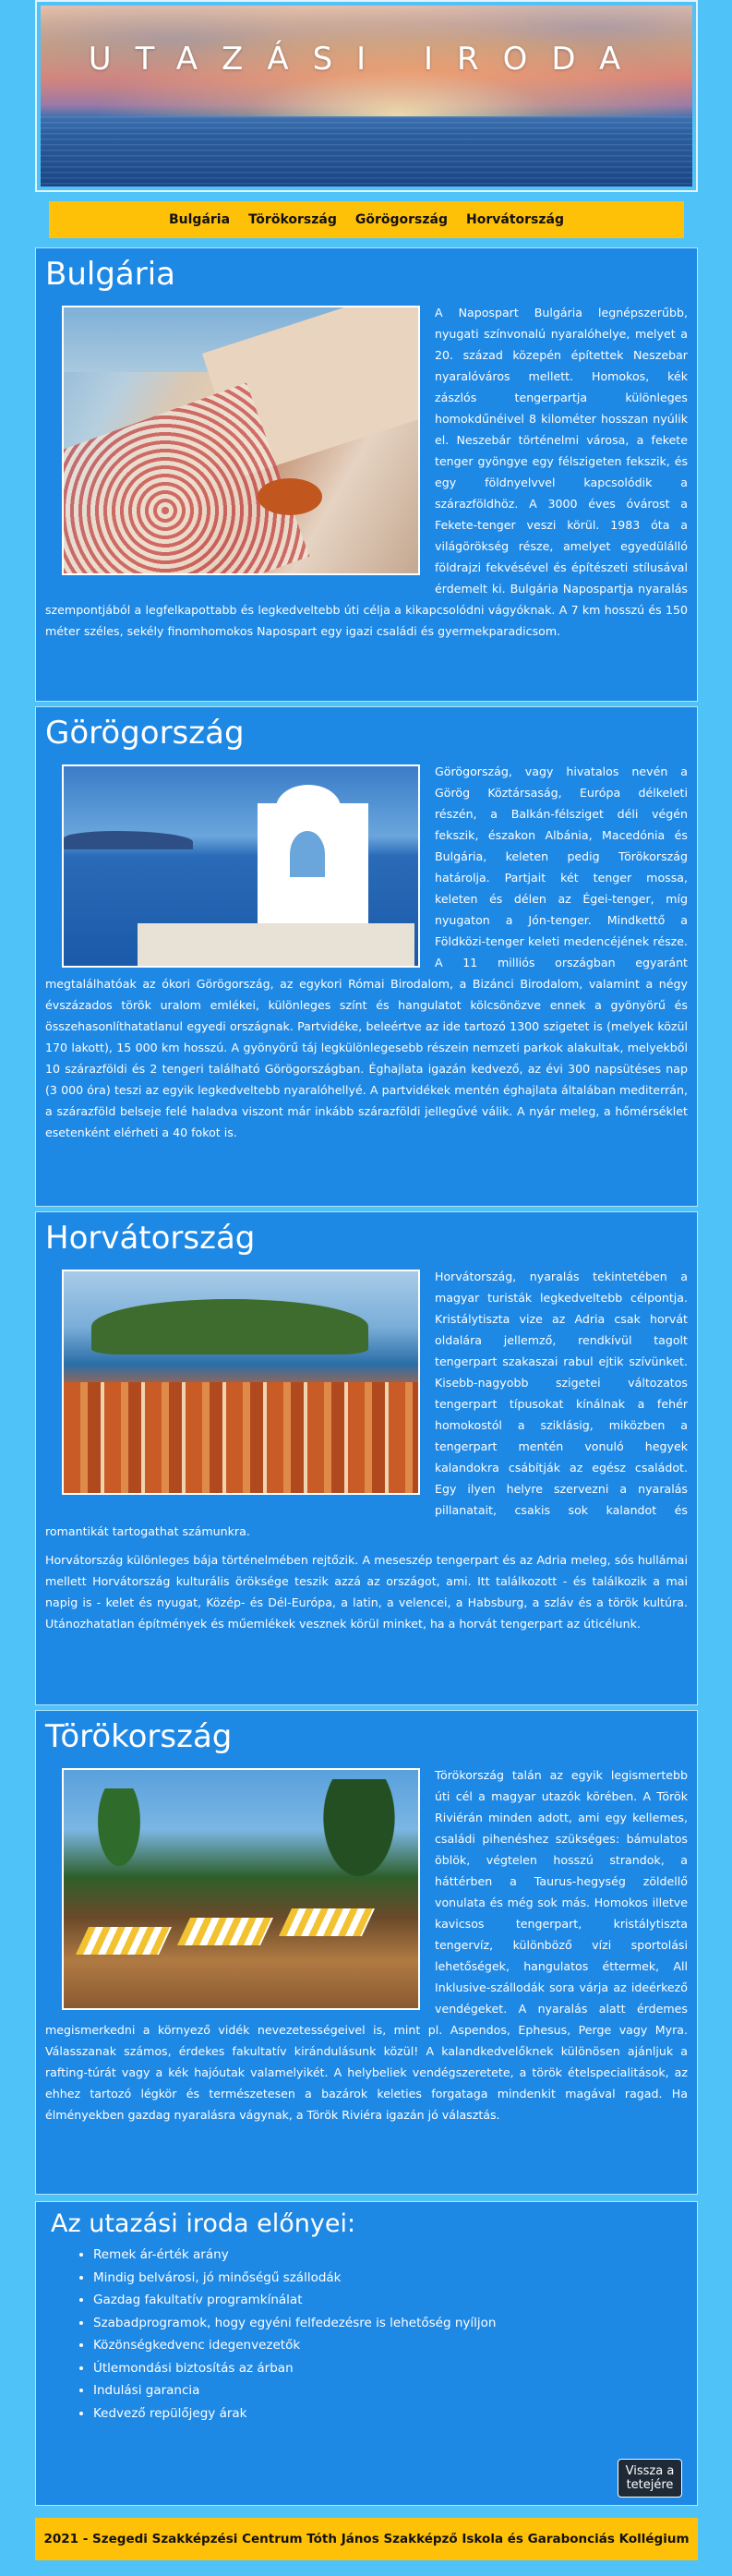  What do you see at coordinates (241, 440) in the screenshot?
I see `beach-photo` at bounding box center [241, 440].